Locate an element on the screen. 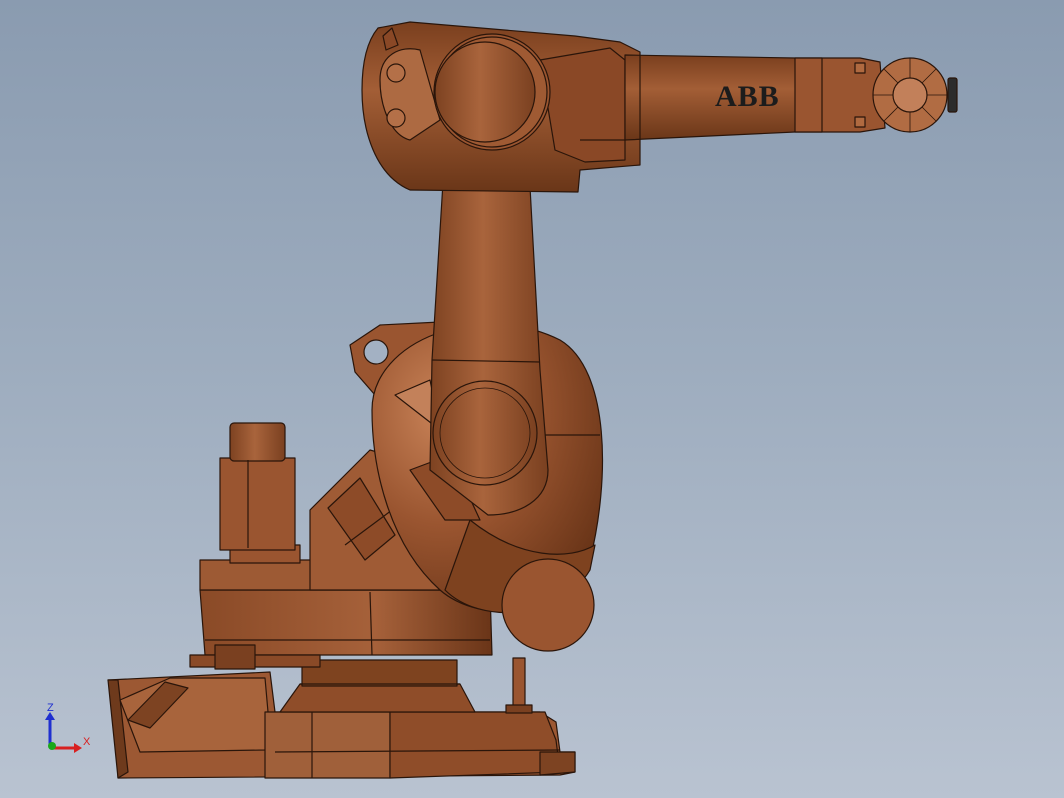  brand-logo-text: ABB is located at coordinates (747, 96).